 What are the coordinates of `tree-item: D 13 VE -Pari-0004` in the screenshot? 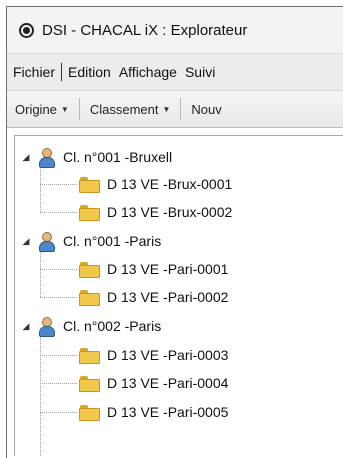 It's located at (153, 383).